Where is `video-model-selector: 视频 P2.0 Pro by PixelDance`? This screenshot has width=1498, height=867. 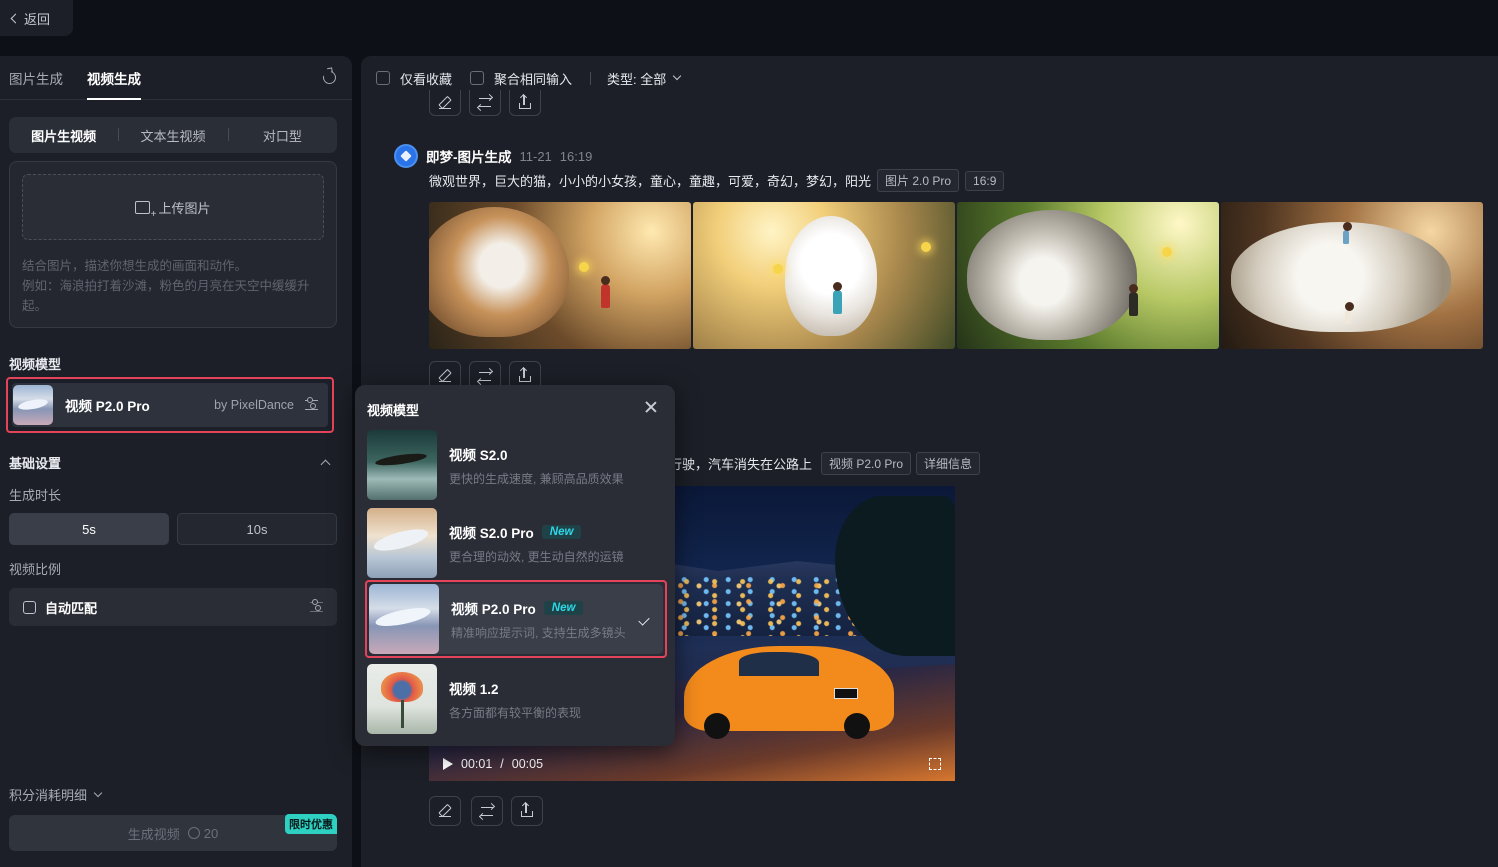 video-model-selector: 视频 P2.0 Pro by PixelDance is located at coordinates (170, 405).